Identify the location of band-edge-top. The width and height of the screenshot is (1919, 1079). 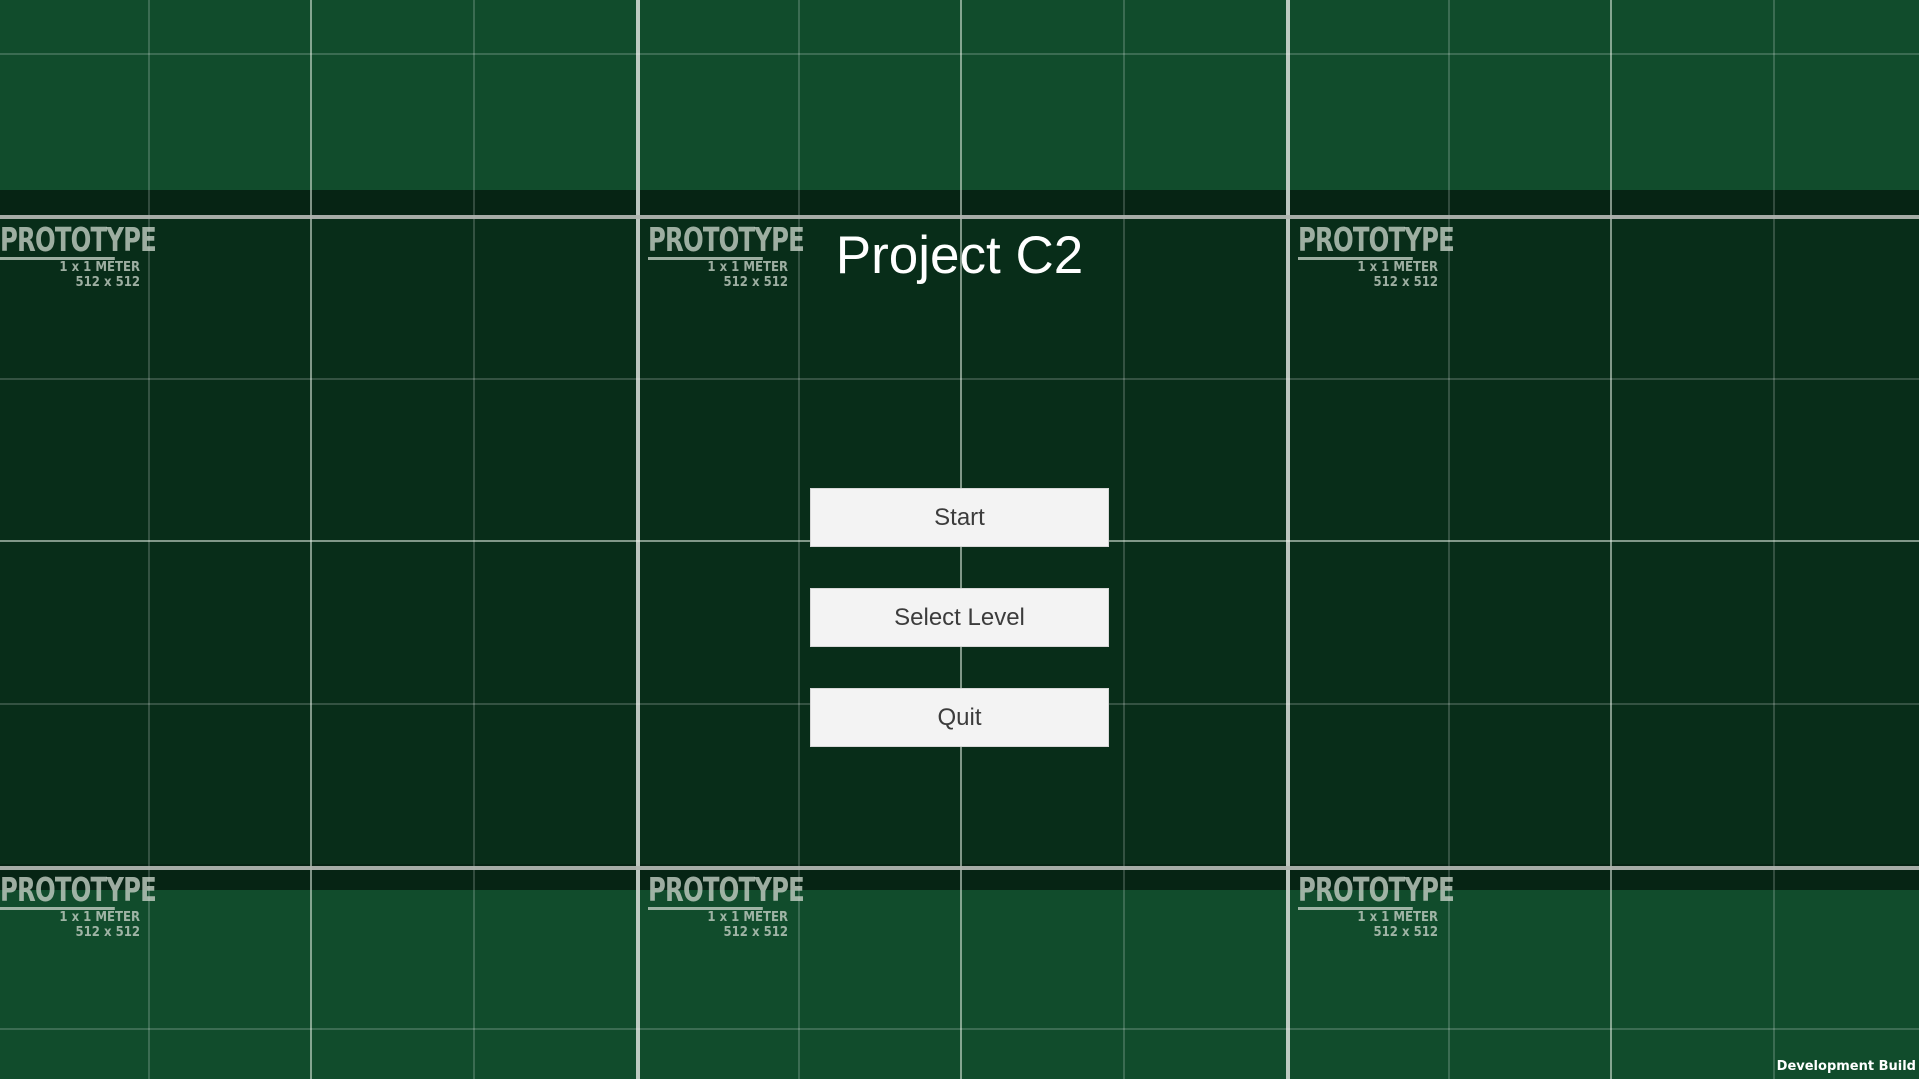
(959, 203).